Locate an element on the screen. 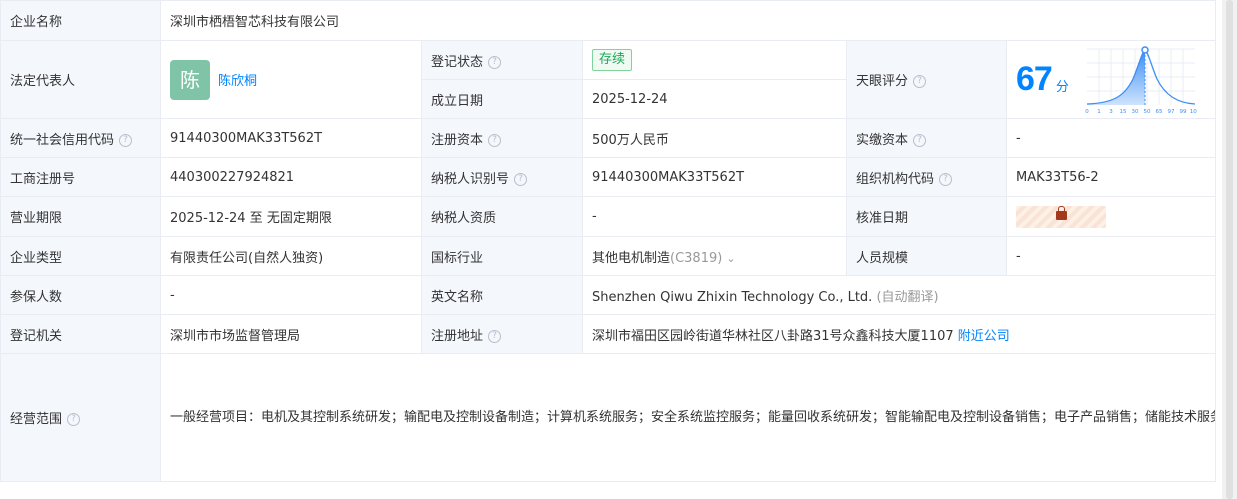 This screenshot has width=1237, height=499. reg-authority-value: 深圳市市场监督管理局 is located at coordinates (291, 334).